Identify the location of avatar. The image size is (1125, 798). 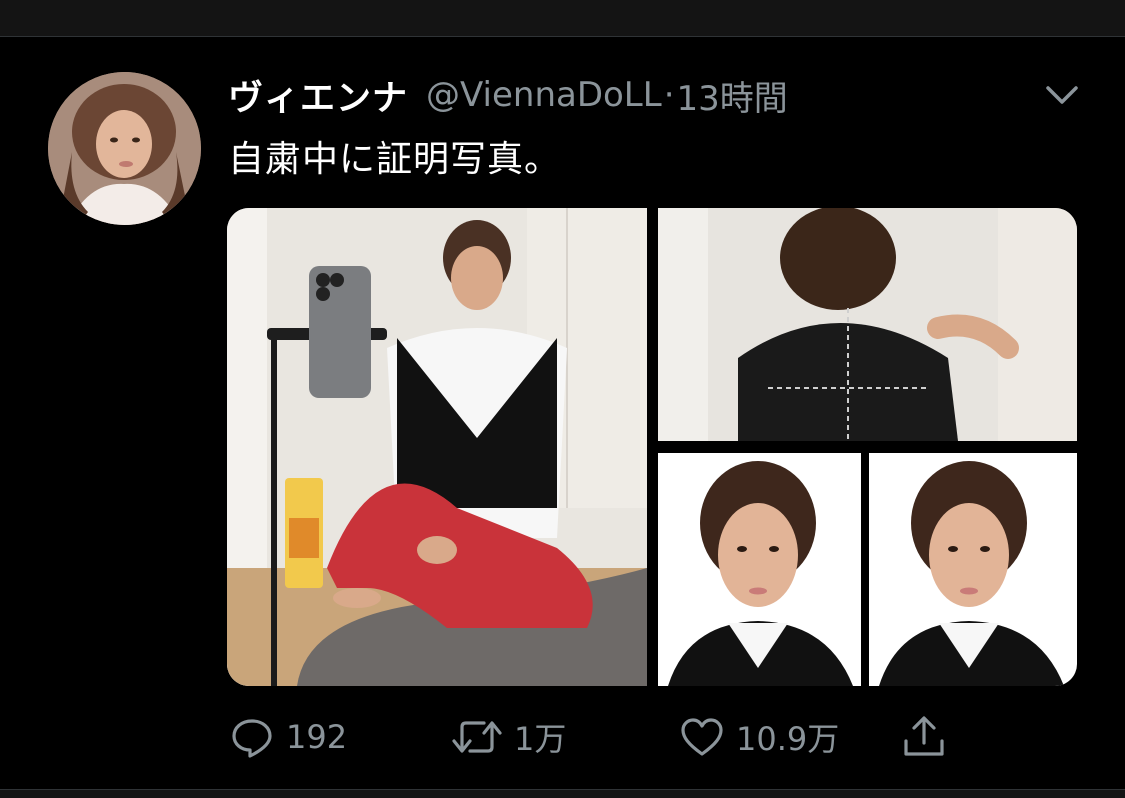
(124, 148).